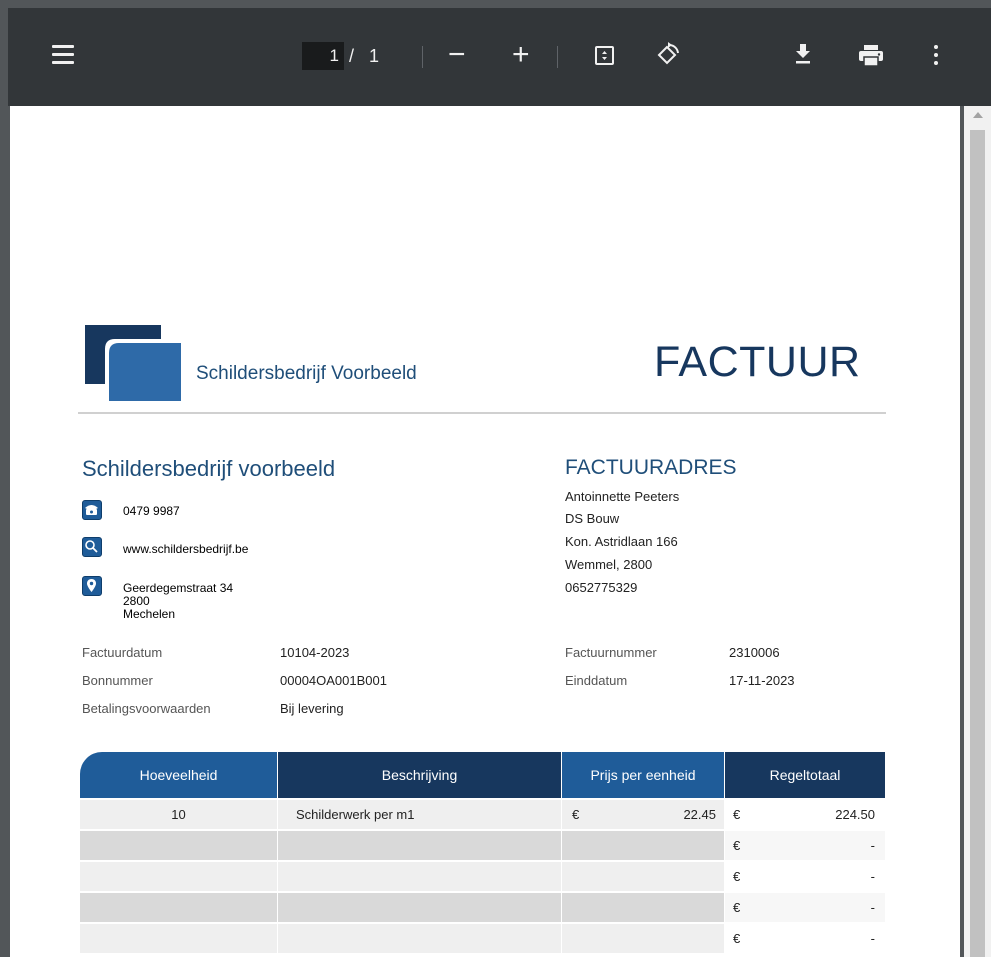 This screenshot has width=991, height=957. What do you see at coordinates (374, 56) in the screenshot?
I see `total-pages: 1` at bounding box center [374, 56].